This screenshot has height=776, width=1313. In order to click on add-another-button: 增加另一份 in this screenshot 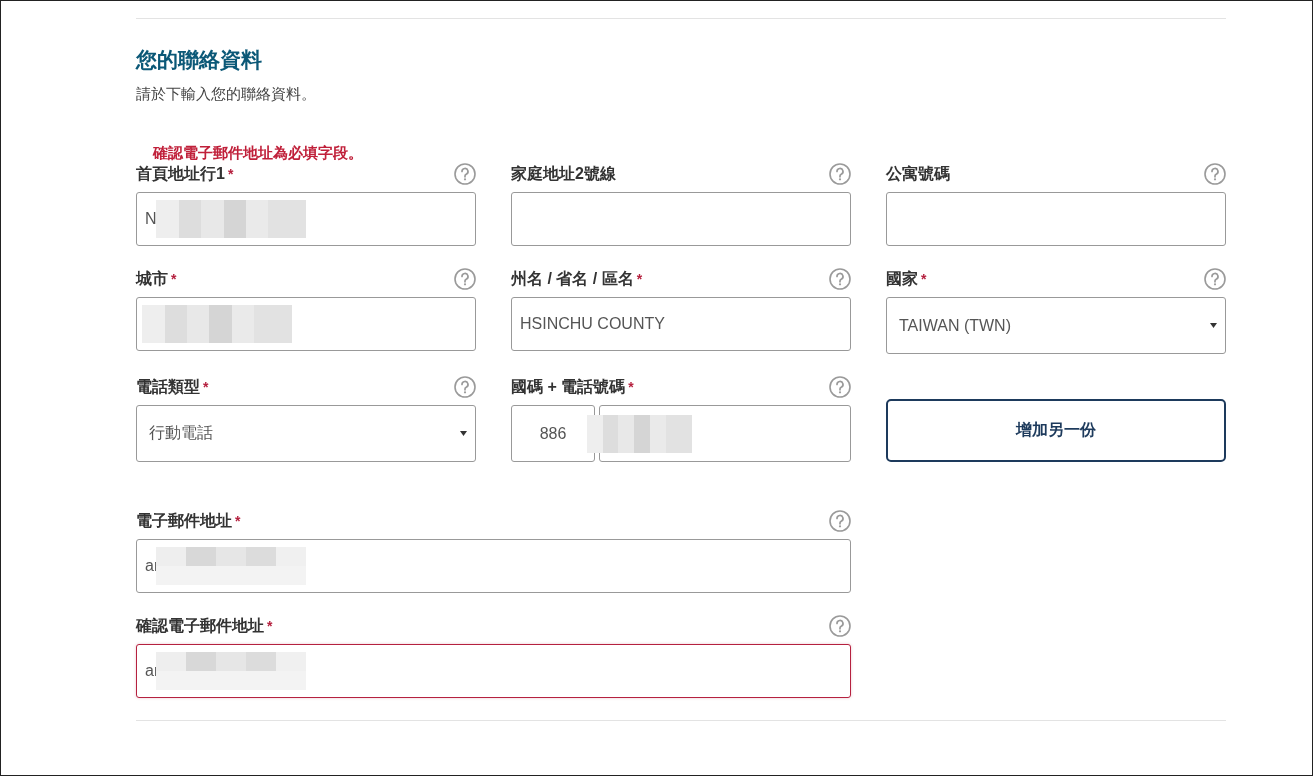, I will do `click(1056, 430)`.